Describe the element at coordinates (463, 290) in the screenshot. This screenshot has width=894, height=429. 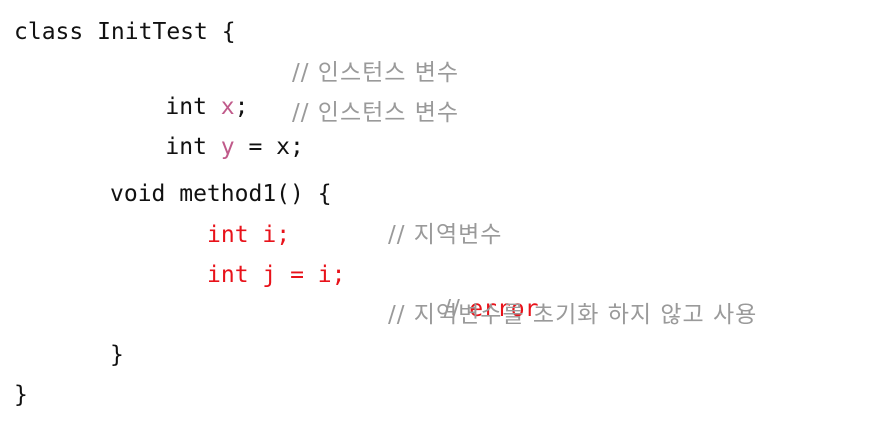
I see `error-comment: // error` at that location.